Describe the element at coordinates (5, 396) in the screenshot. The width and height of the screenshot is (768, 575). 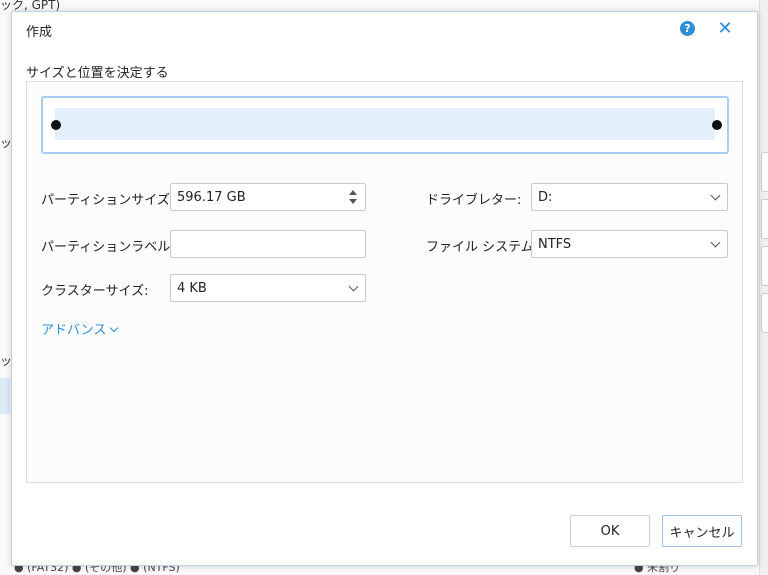
I see `background-selected-row` at that location.